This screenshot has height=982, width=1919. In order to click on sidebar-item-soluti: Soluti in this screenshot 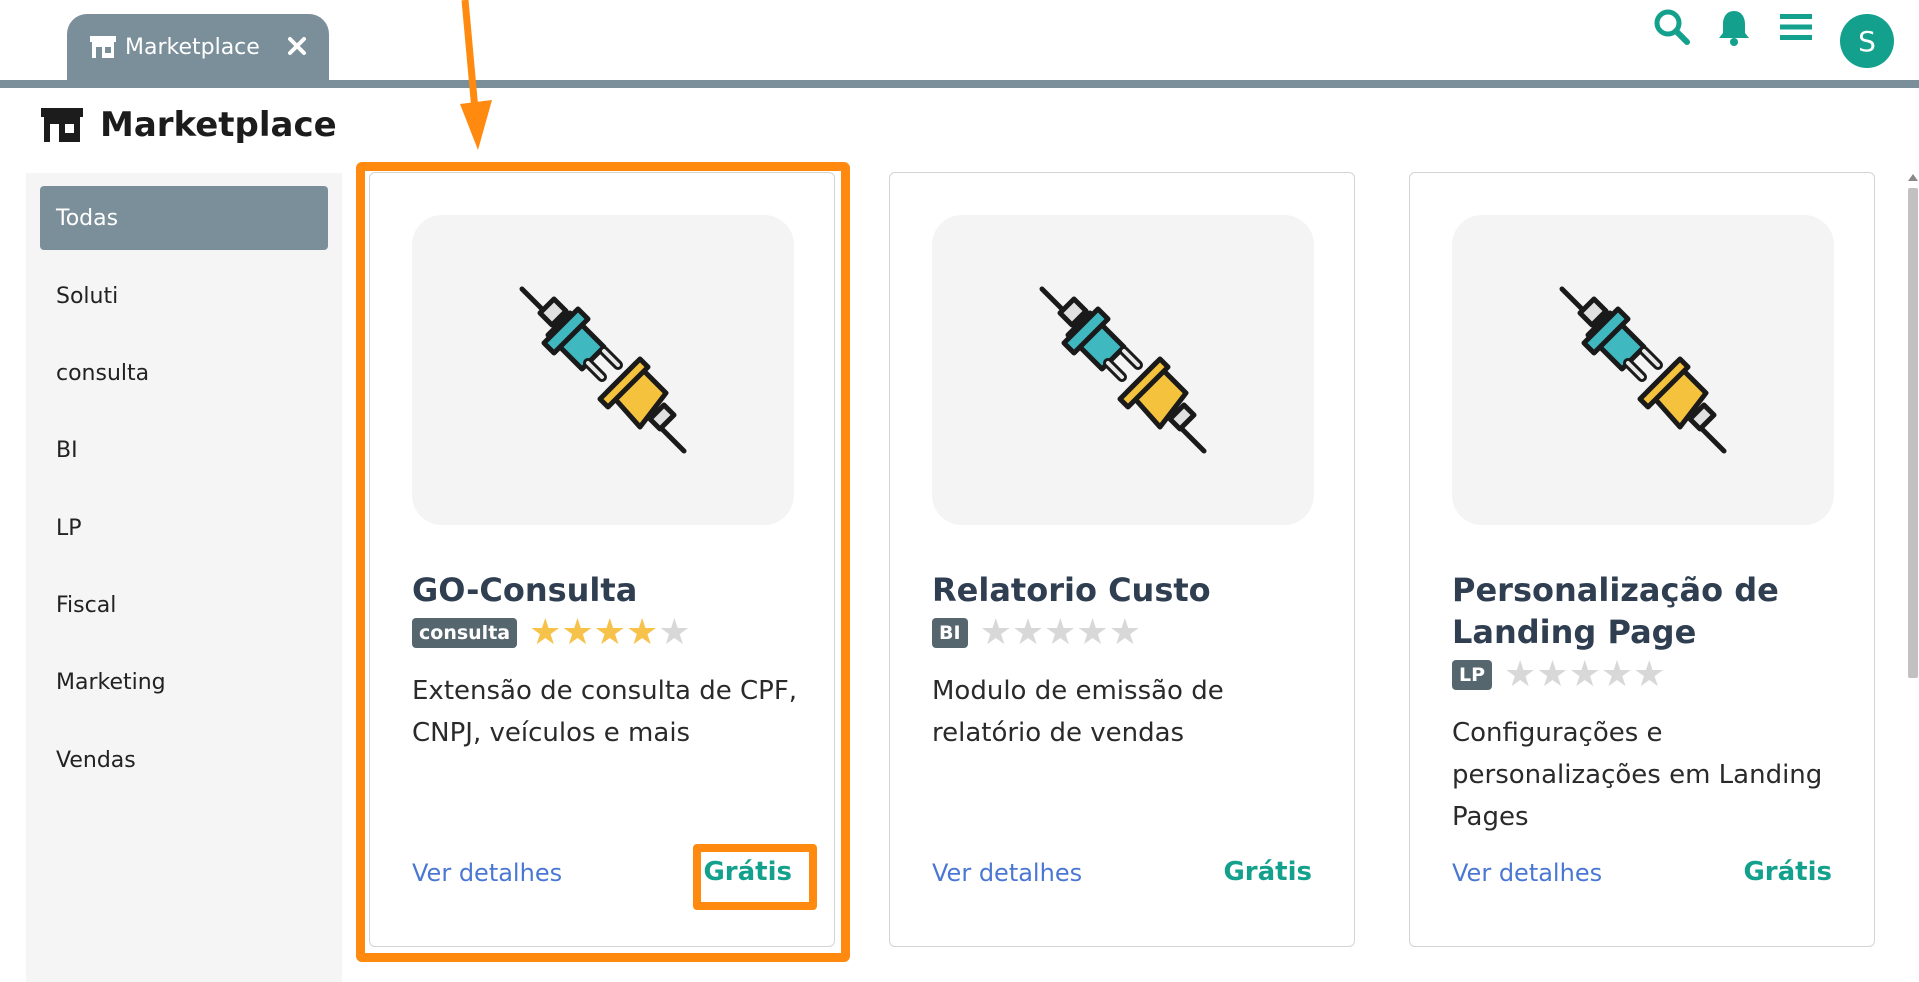, I will do `click(184, 296)`.